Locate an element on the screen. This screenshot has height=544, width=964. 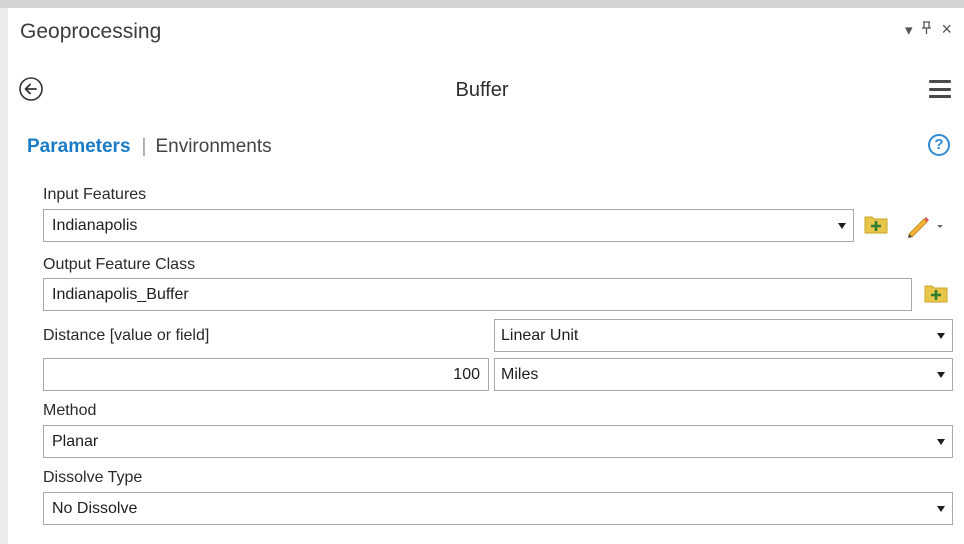
input-features-select: Indianapolis is located at coordinates (448, 225).